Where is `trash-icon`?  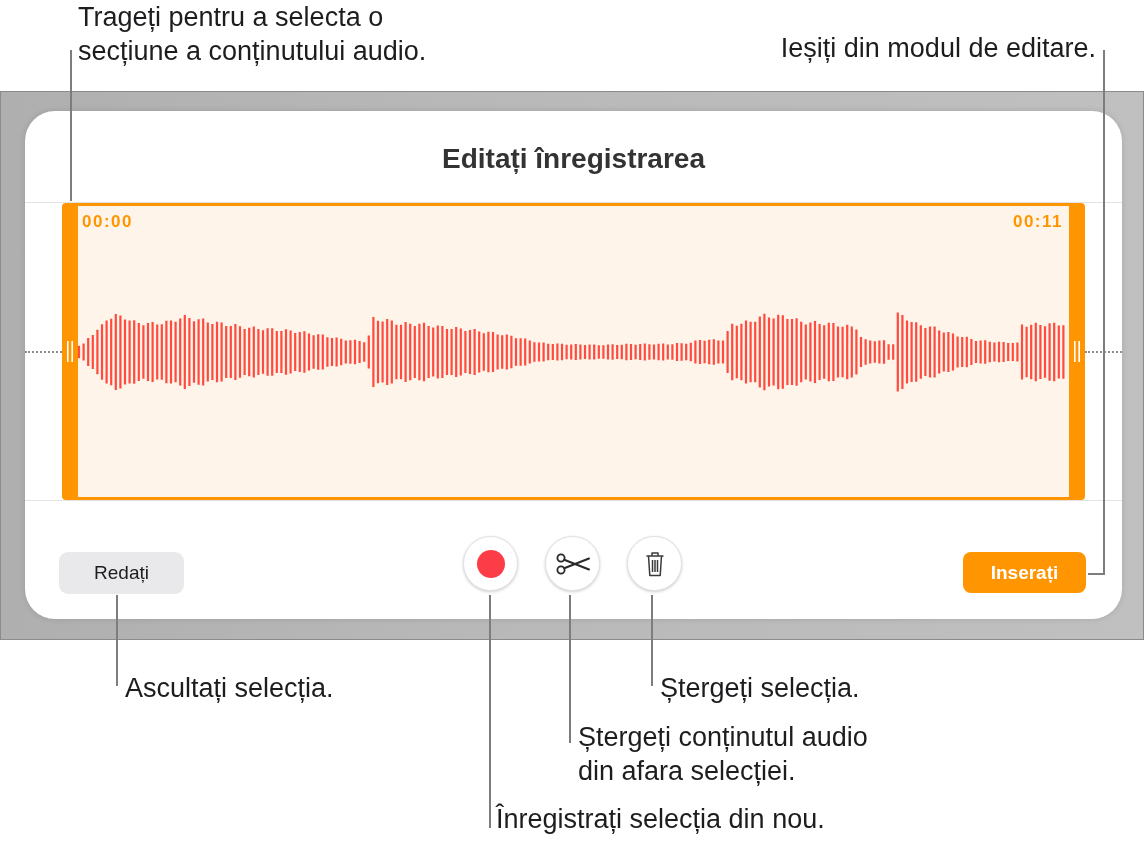
trash-icon is located at coordinates (654, 563).